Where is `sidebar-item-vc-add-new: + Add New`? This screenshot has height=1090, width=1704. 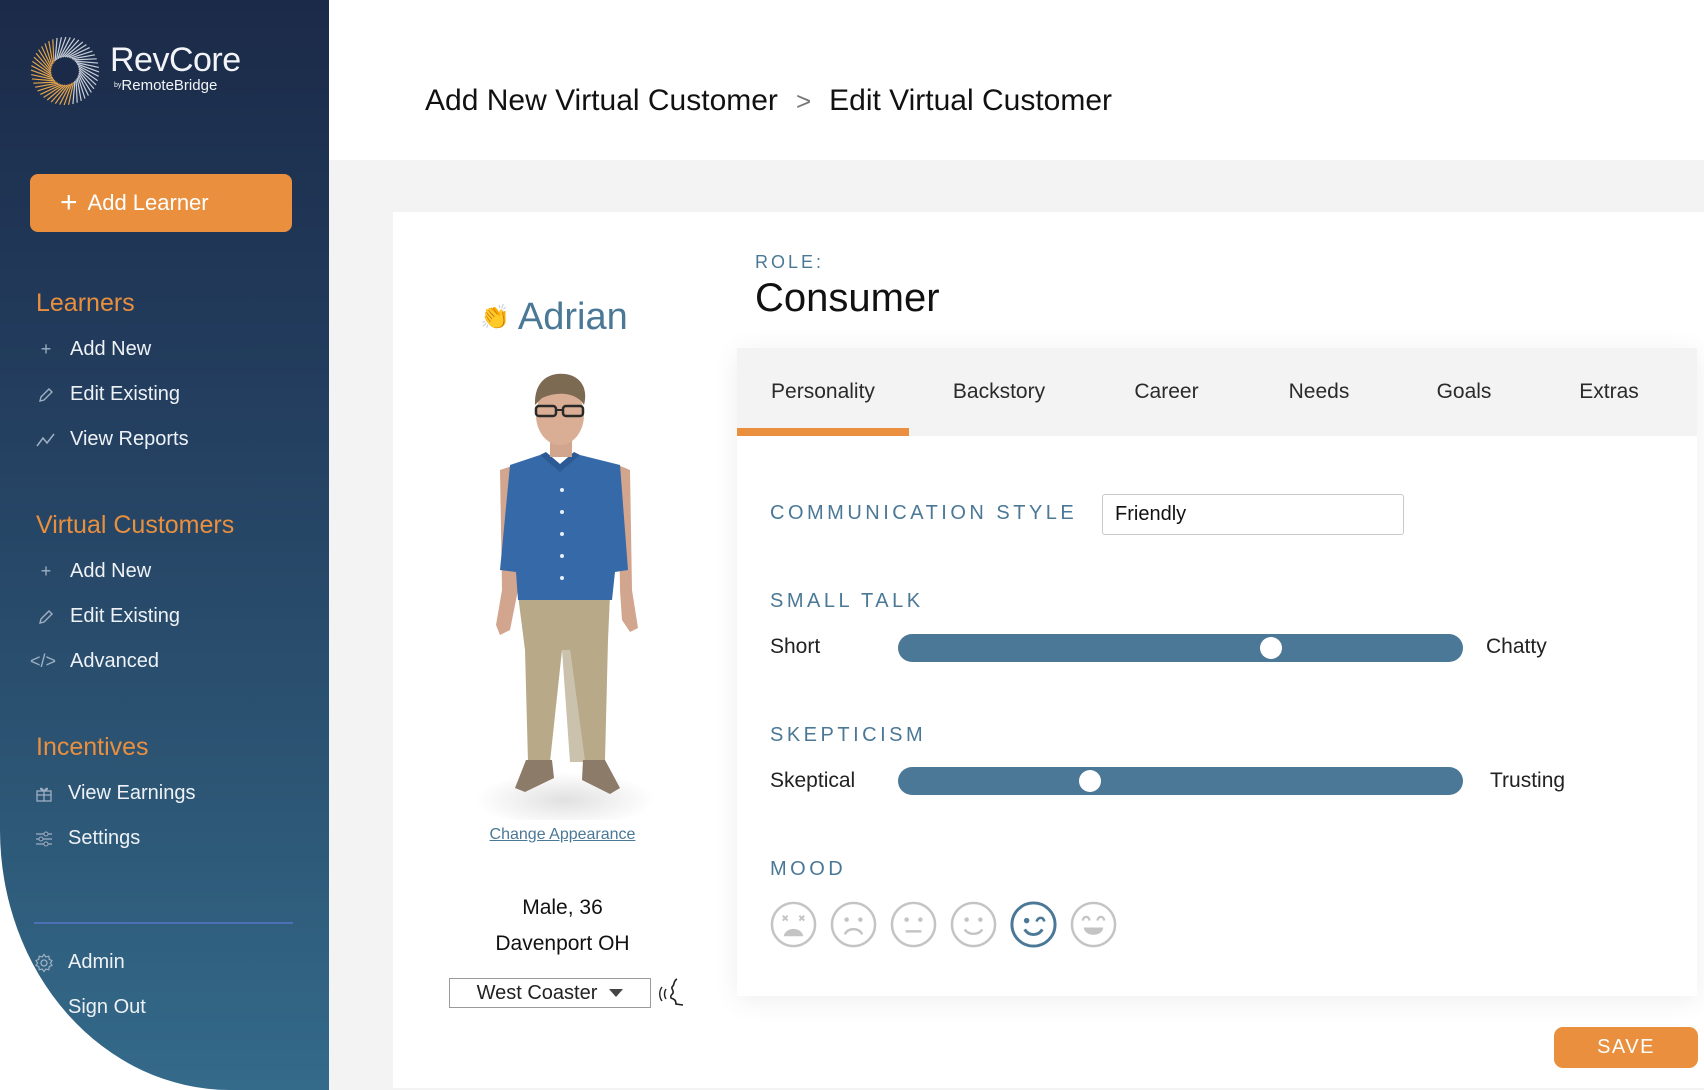
sidebar-item-vc-add-new: + Add New is located at coordinates (92, 571).